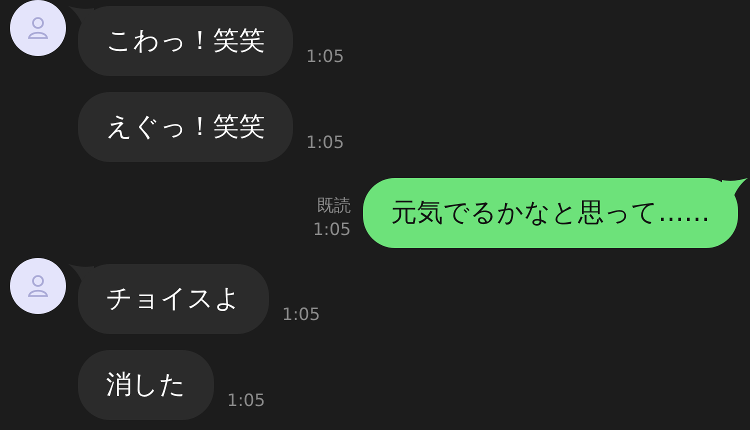  I want to click on message-bubble: 消した, so click(146, 385).